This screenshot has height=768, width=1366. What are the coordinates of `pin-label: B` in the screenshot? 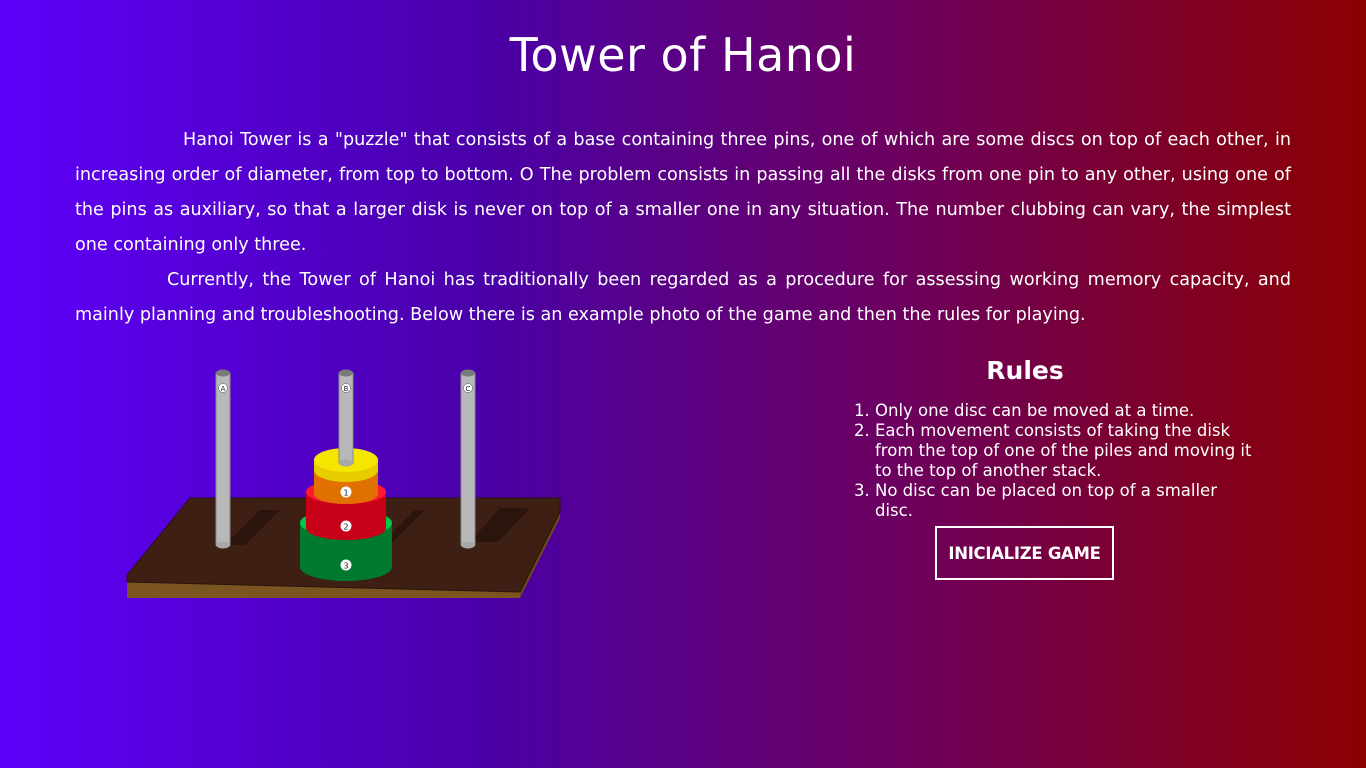 It's located at (346, 389).